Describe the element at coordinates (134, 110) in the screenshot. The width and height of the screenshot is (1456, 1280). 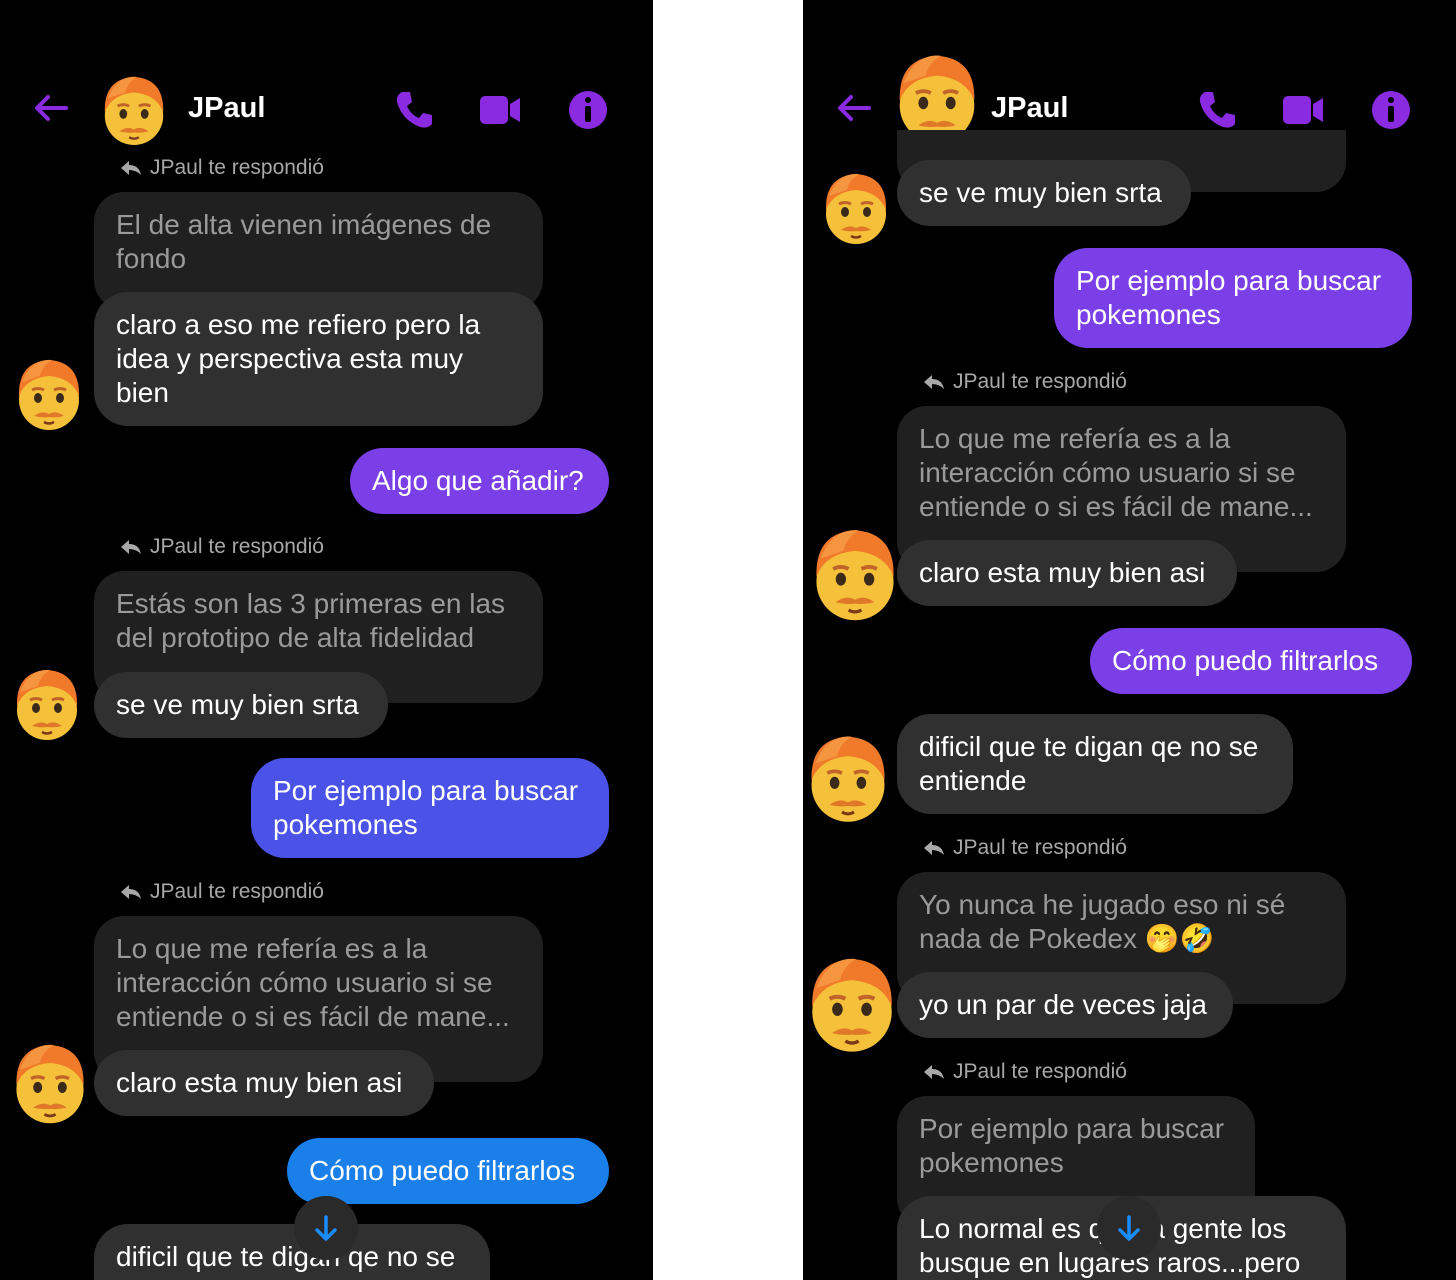
I see `contact-avatar` at that location.